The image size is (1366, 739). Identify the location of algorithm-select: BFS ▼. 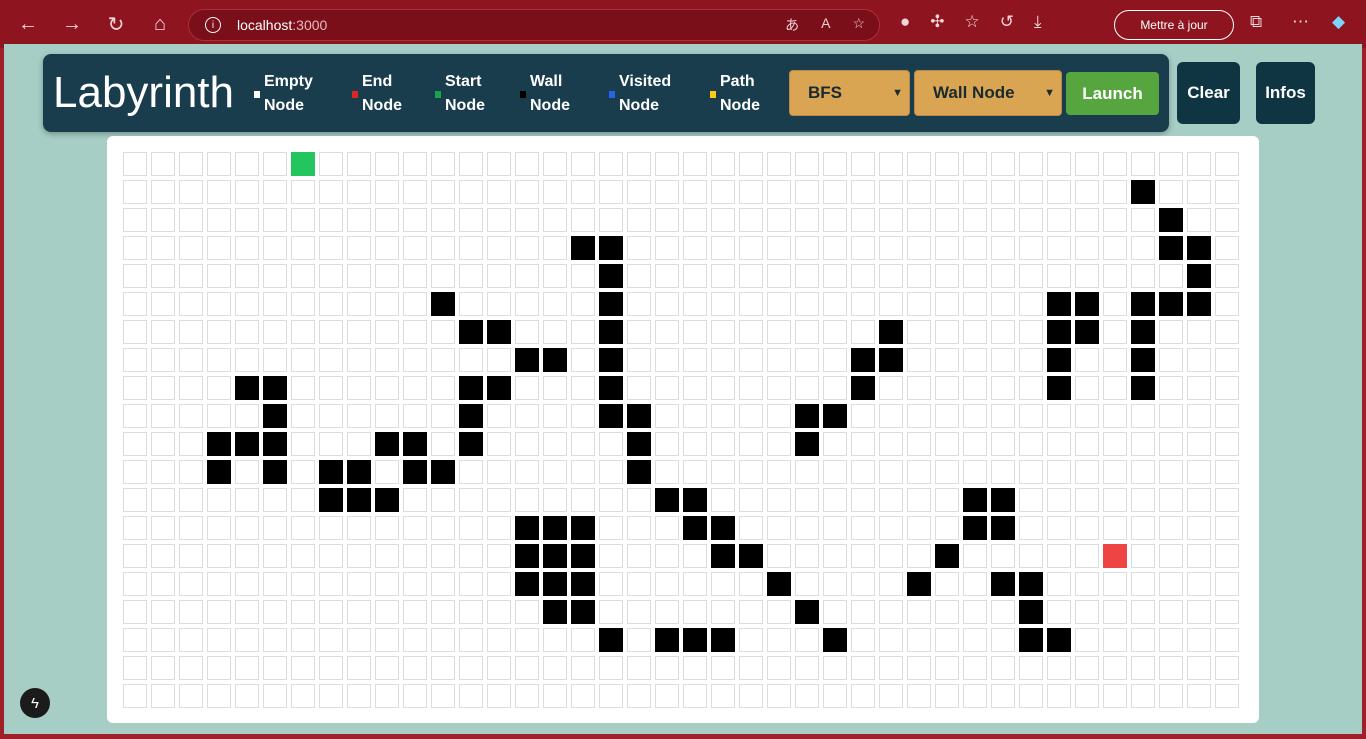
(849, 93).